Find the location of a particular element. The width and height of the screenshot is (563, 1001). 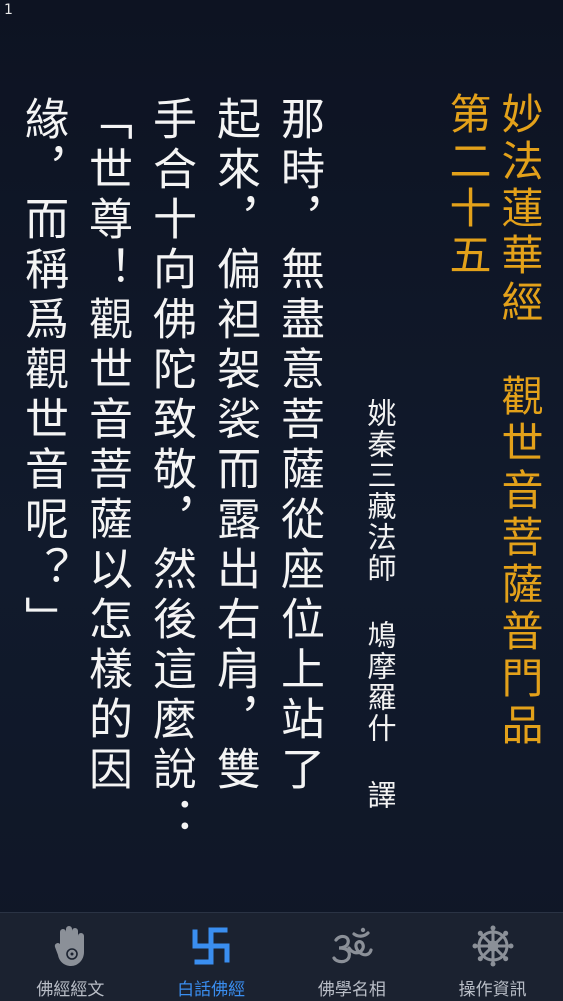

tab-operation-info: 操作資訊 is located at coordinates (492, 957).